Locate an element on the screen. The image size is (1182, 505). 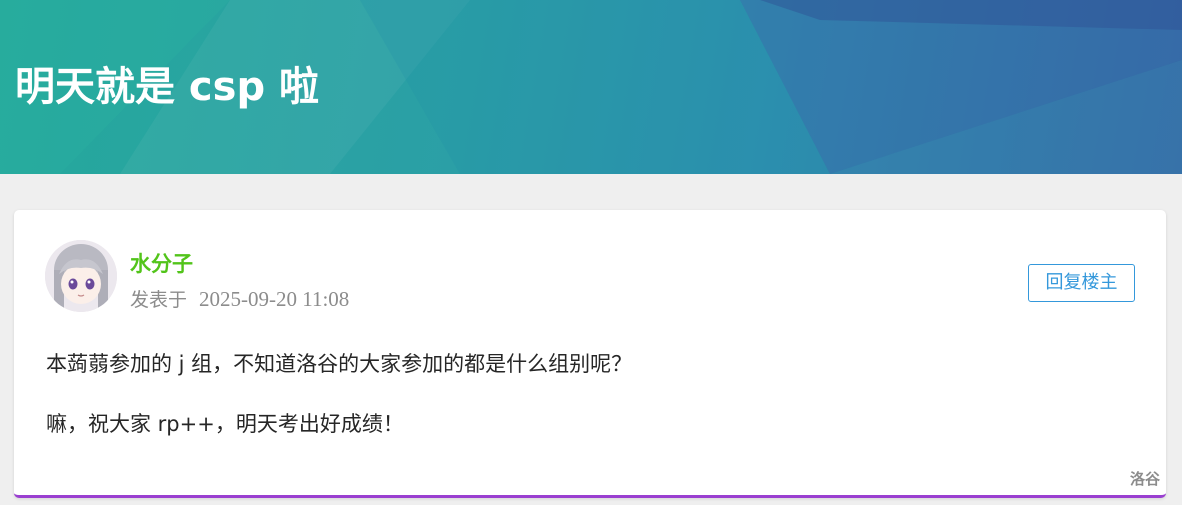
luogu-watermark: 洛谷 is located at coordinates (1145, 479).